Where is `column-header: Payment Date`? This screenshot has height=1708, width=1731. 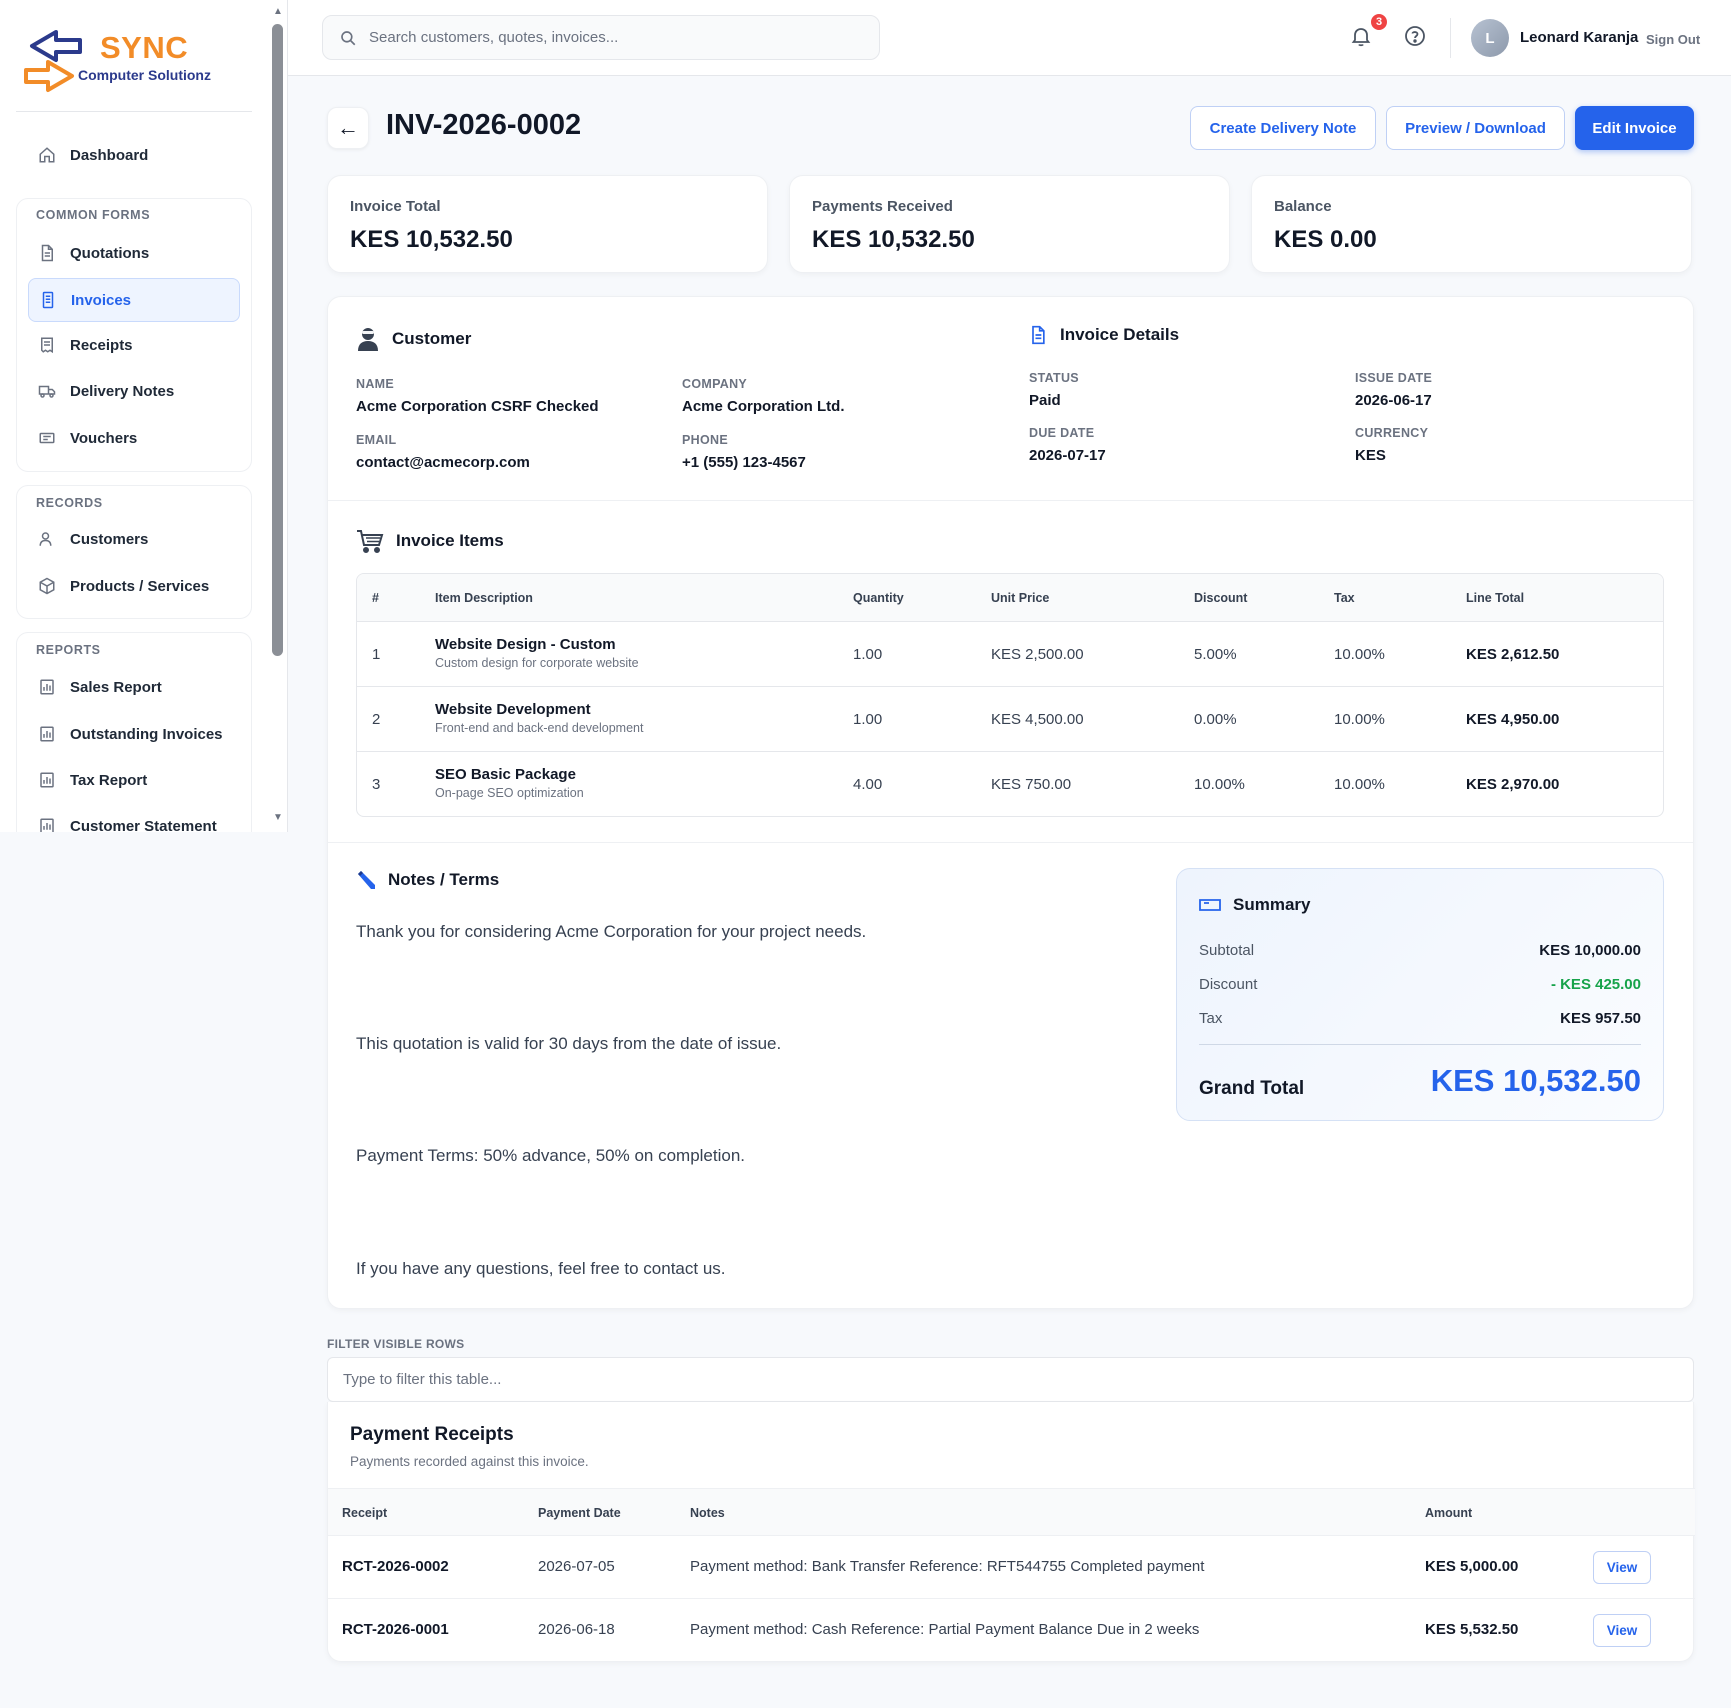 column-header: Payment Date is located at coordinates (579, 1513).